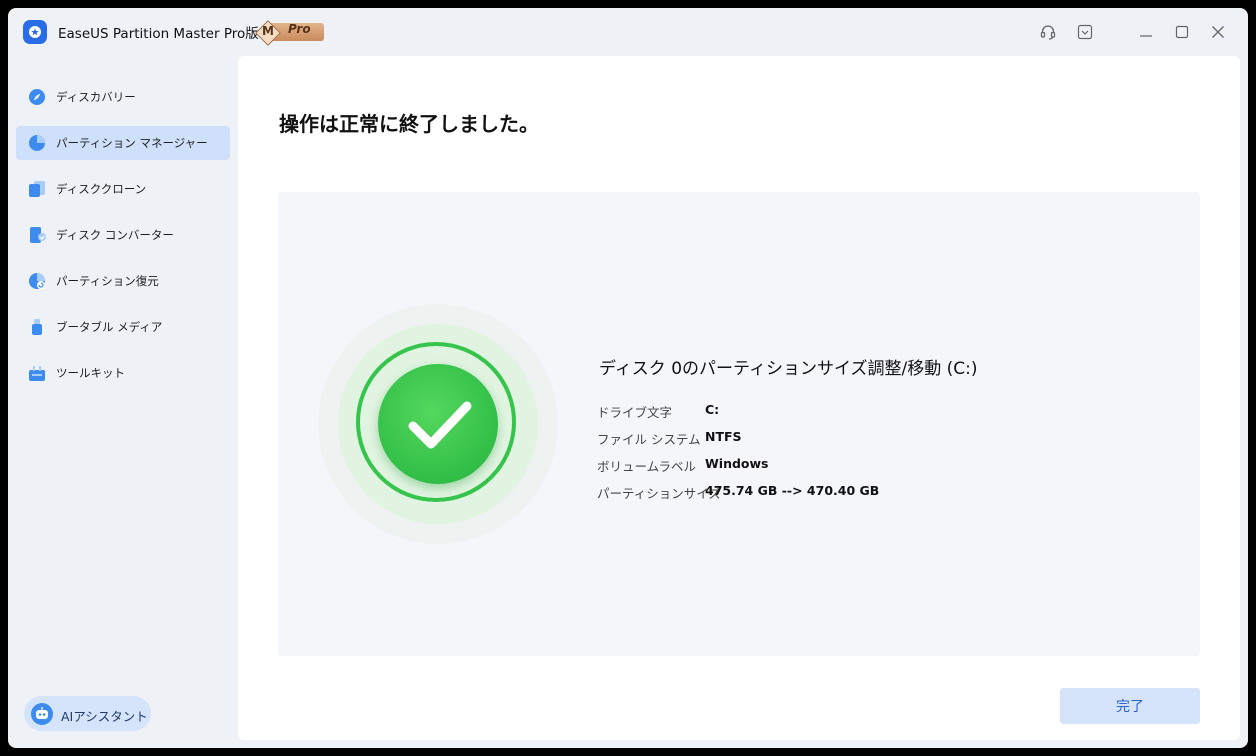  I want to click on sidebar-item-discovery: ディスカバリー, so click(123, 97).